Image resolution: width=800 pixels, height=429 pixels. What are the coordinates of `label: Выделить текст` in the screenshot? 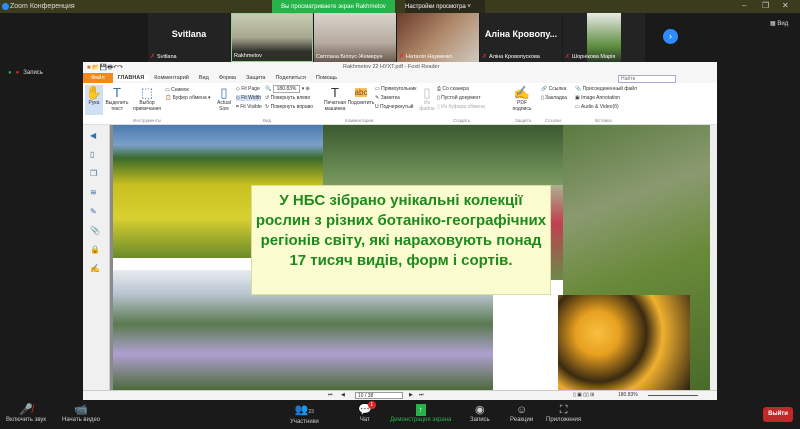 It's located at (117, 106).